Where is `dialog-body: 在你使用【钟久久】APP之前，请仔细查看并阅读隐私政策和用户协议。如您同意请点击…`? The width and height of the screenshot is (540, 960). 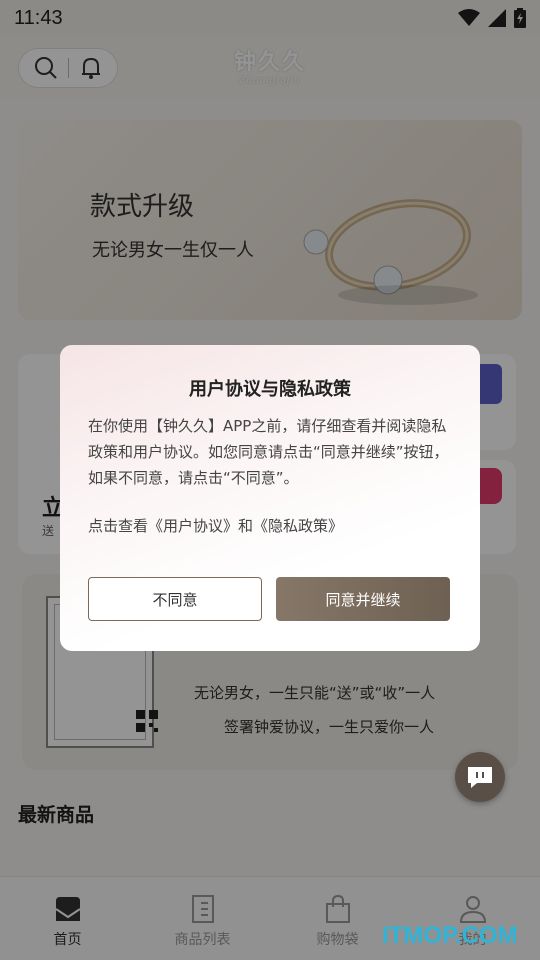
dialog-body: 在你使用【钟久久】APP之前，请仔细查看并阅读隐私政策和用户协议。如您同意请点击… is located at coordinates (268, 452).